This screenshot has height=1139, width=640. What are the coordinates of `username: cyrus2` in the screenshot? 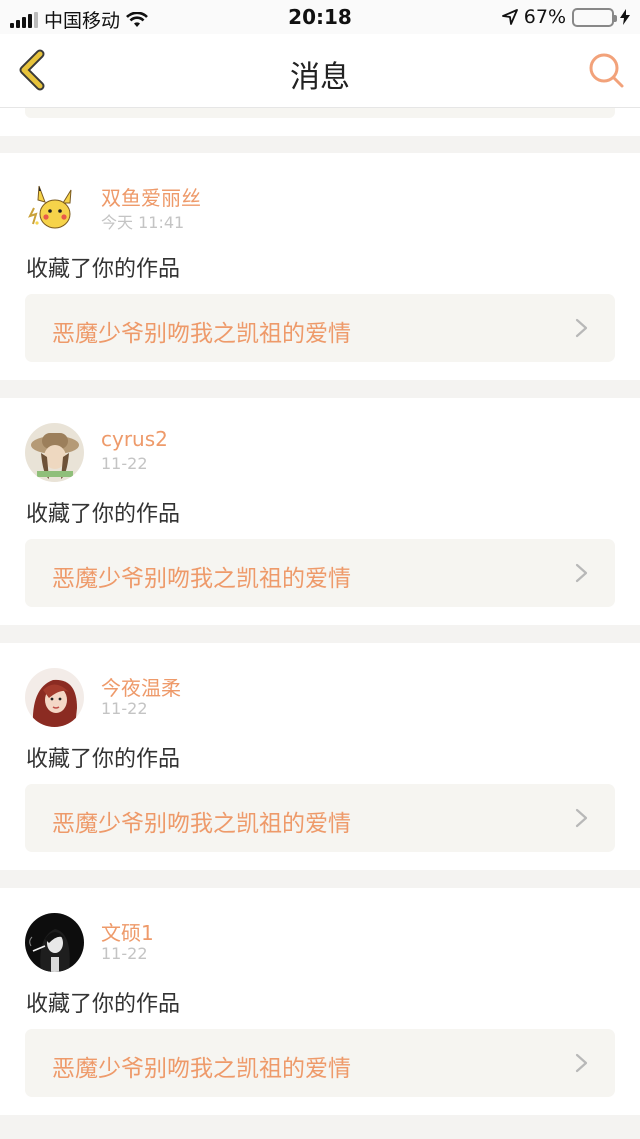 It's located at (134, 439).